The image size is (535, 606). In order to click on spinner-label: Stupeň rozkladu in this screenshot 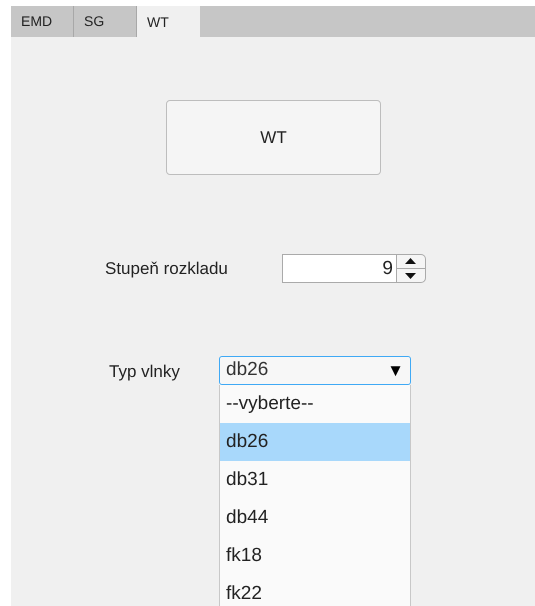, I will do `click(167, 269)`.